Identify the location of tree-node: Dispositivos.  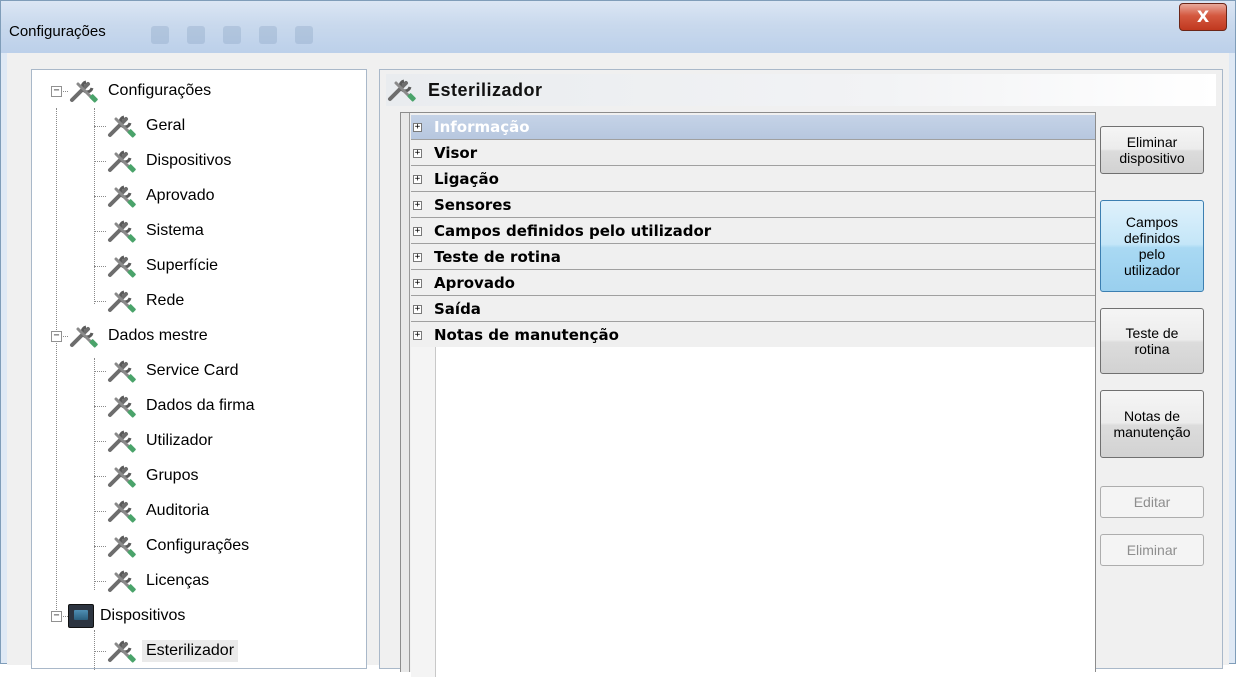
(126, 616).